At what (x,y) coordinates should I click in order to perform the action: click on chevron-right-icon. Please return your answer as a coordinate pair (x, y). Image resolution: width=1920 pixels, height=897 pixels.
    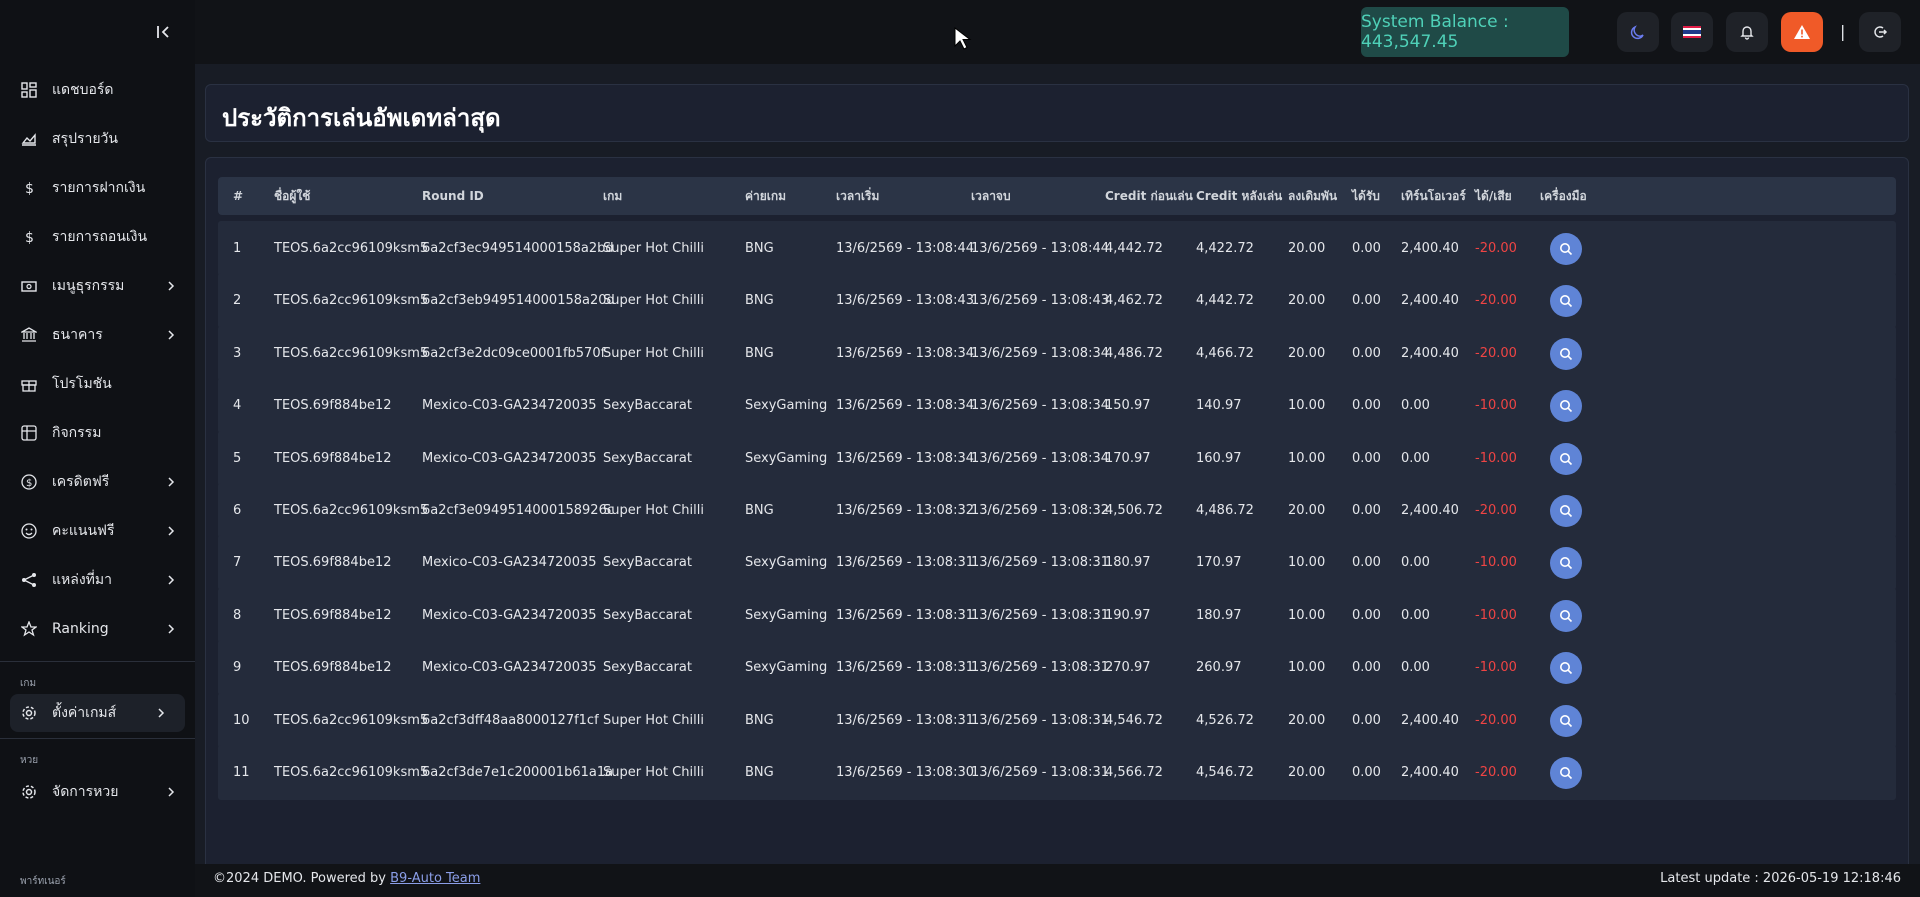
    Looking at the image, I should click on (171, 334).